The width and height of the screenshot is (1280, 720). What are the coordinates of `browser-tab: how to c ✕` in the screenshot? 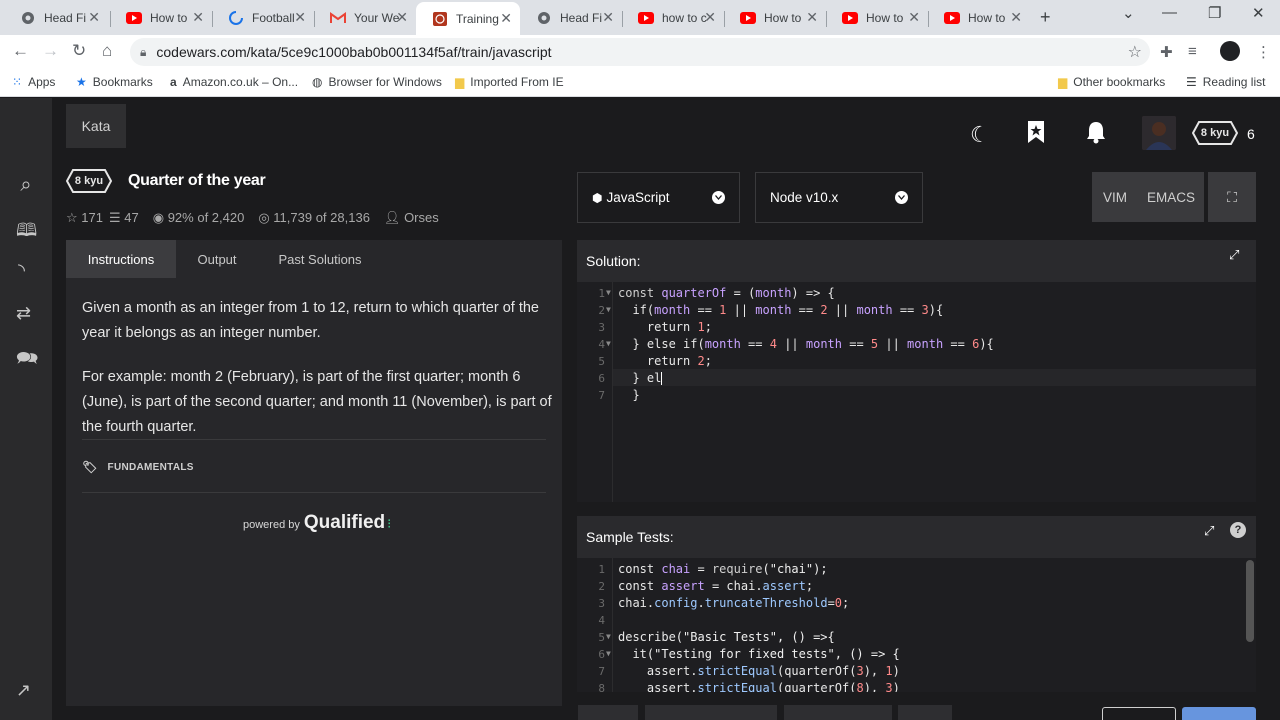 It's located at (673, 17).